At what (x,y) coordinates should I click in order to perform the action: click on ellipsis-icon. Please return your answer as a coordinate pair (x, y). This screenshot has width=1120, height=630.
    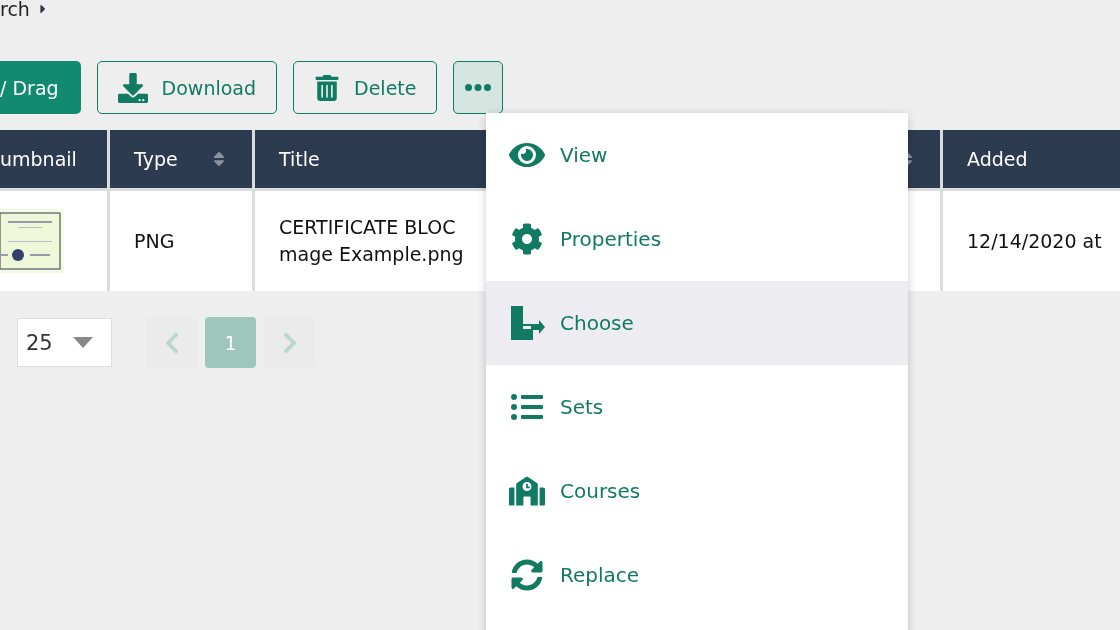
    Looking at the image, I should click on (478, 87).